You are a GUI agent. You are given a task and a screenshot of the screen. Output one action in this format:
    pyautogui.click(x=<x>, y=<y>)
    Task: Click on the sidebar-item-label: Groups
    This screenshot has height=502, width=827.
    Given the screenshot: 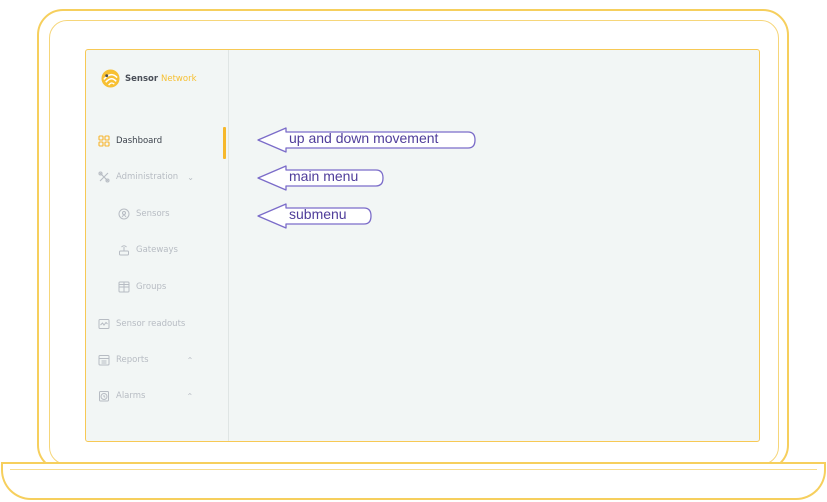 What is the action you would take?
    pyautogui.click(x=151, y=287)
    